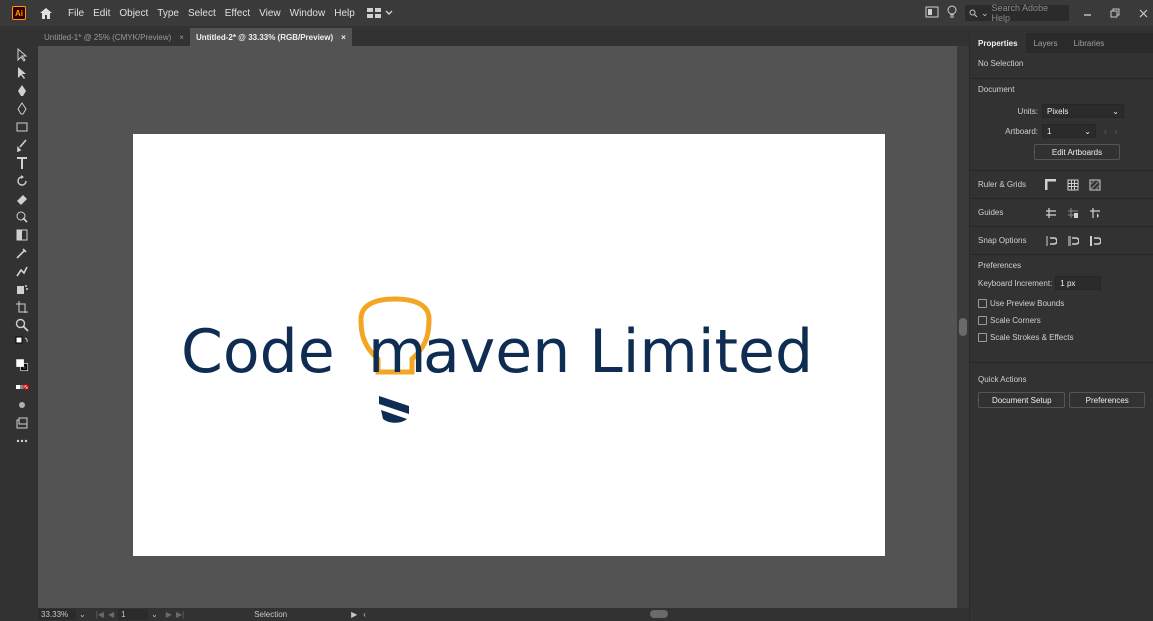  Describe the element at coordinates (22, 91) in the screenshot. I see `pen-tool-icon` at that location.